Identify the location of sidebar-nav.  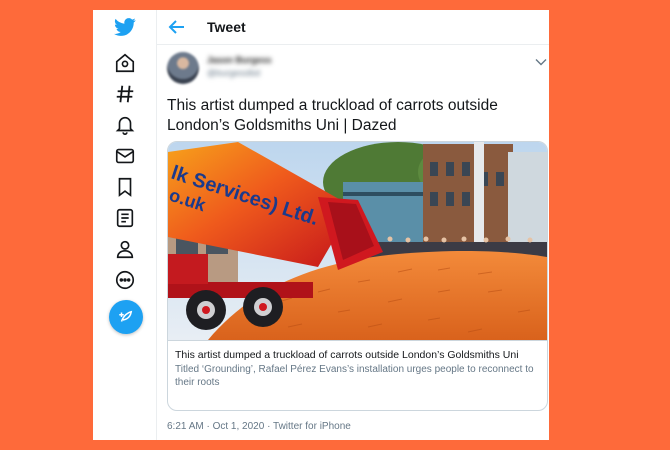
(125, 225).